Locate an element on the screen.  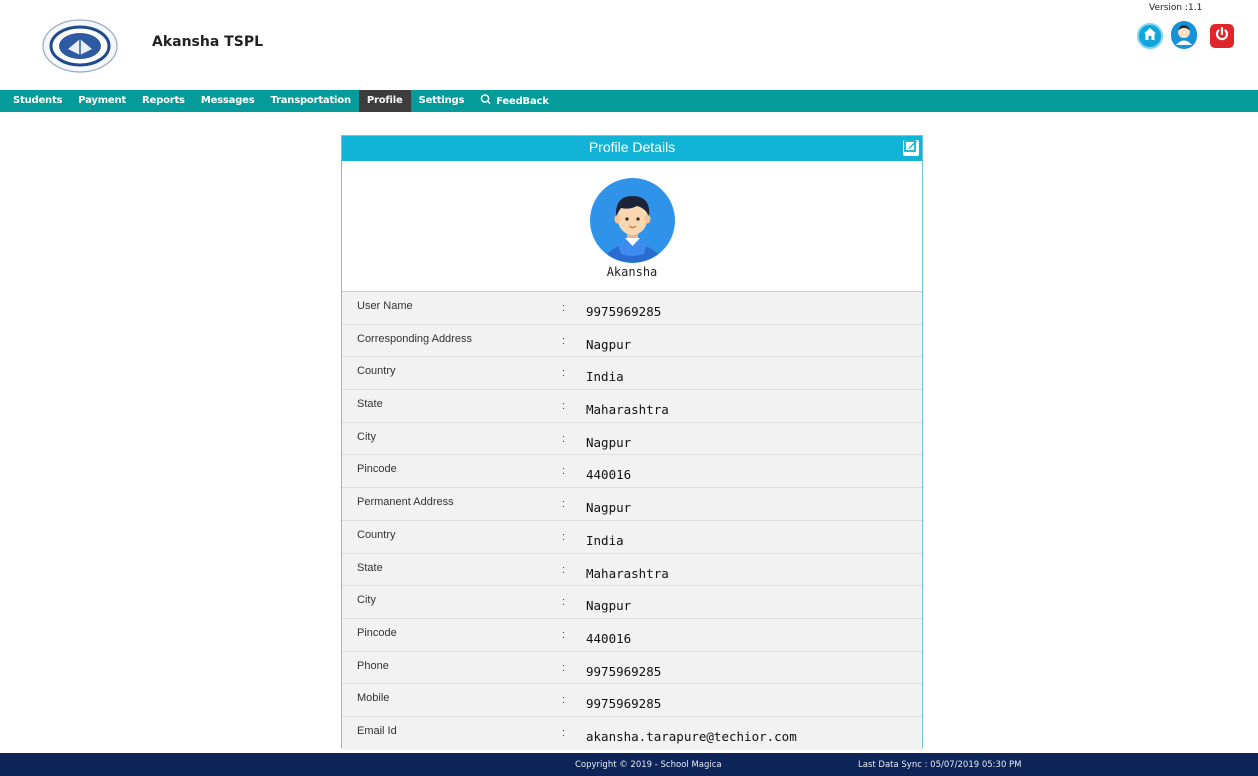
field-row: User Name:9975969285 is located at coordinates (632, 308).